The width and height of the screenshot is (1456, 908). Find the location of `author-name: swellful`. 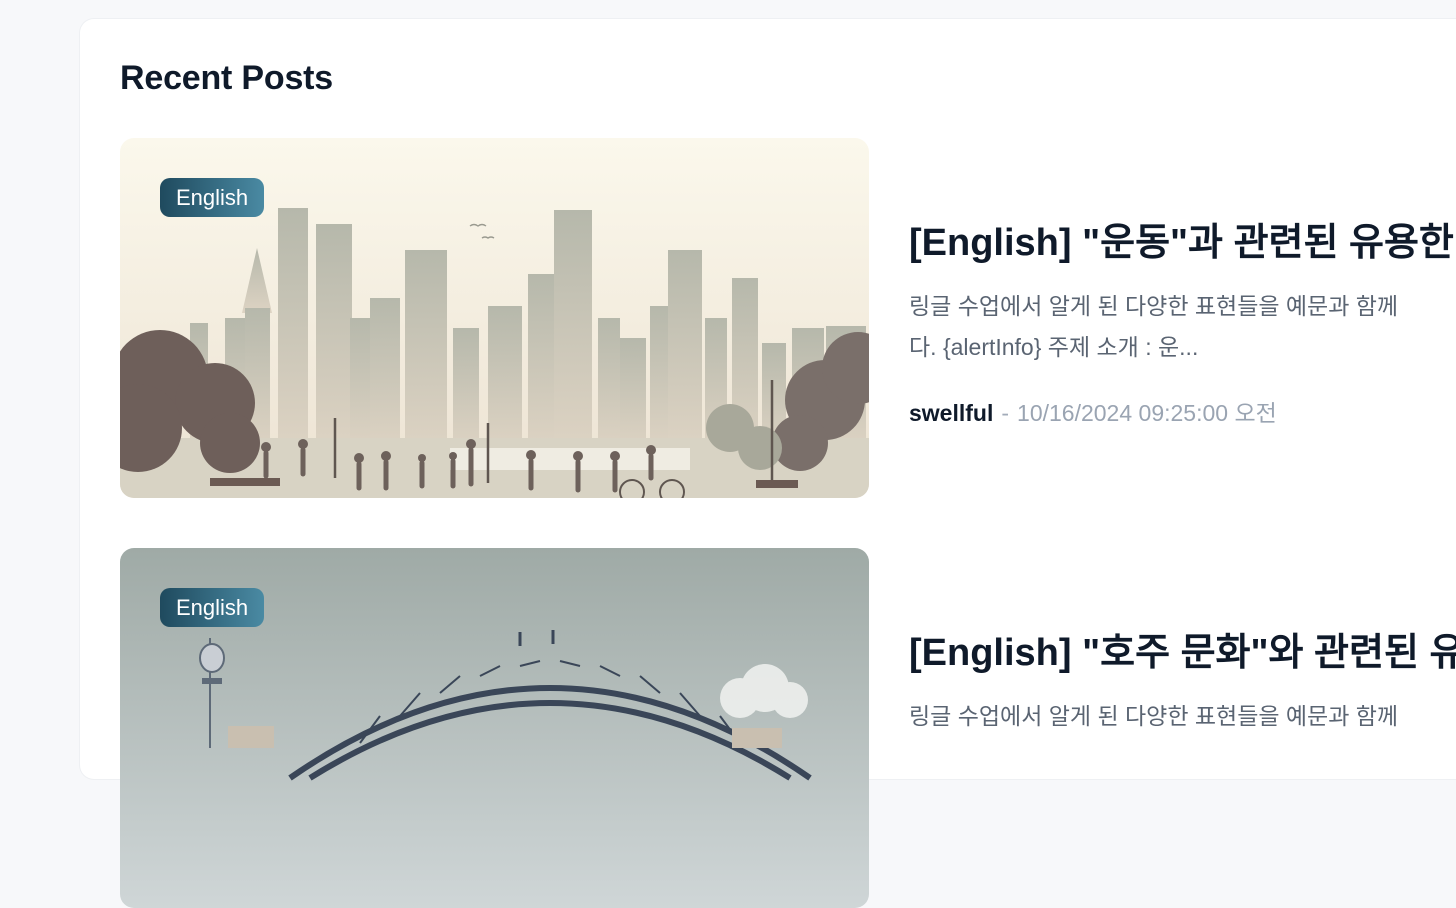

author-name: swellful is located at coordinates (951, 413).